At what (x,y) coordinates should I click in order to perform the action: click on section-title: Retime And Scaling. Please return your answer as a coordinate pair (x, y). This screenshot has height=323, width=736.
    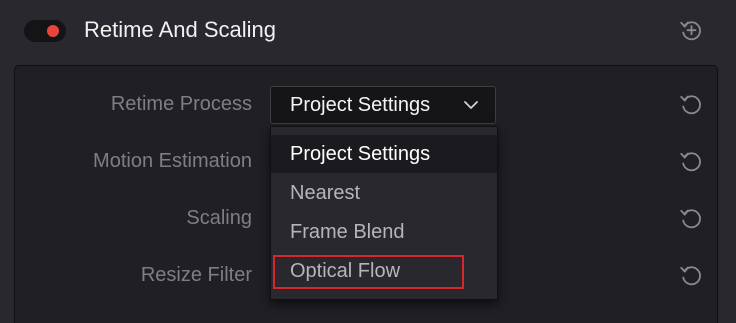
    Looking at the image, I should click on (180, 29).